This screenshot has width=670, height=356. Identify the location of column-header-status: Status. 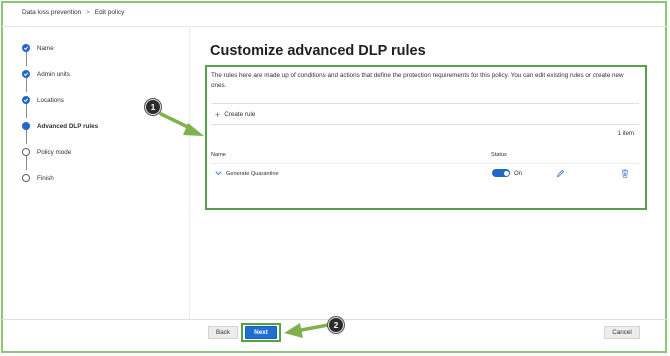
(499, 155).